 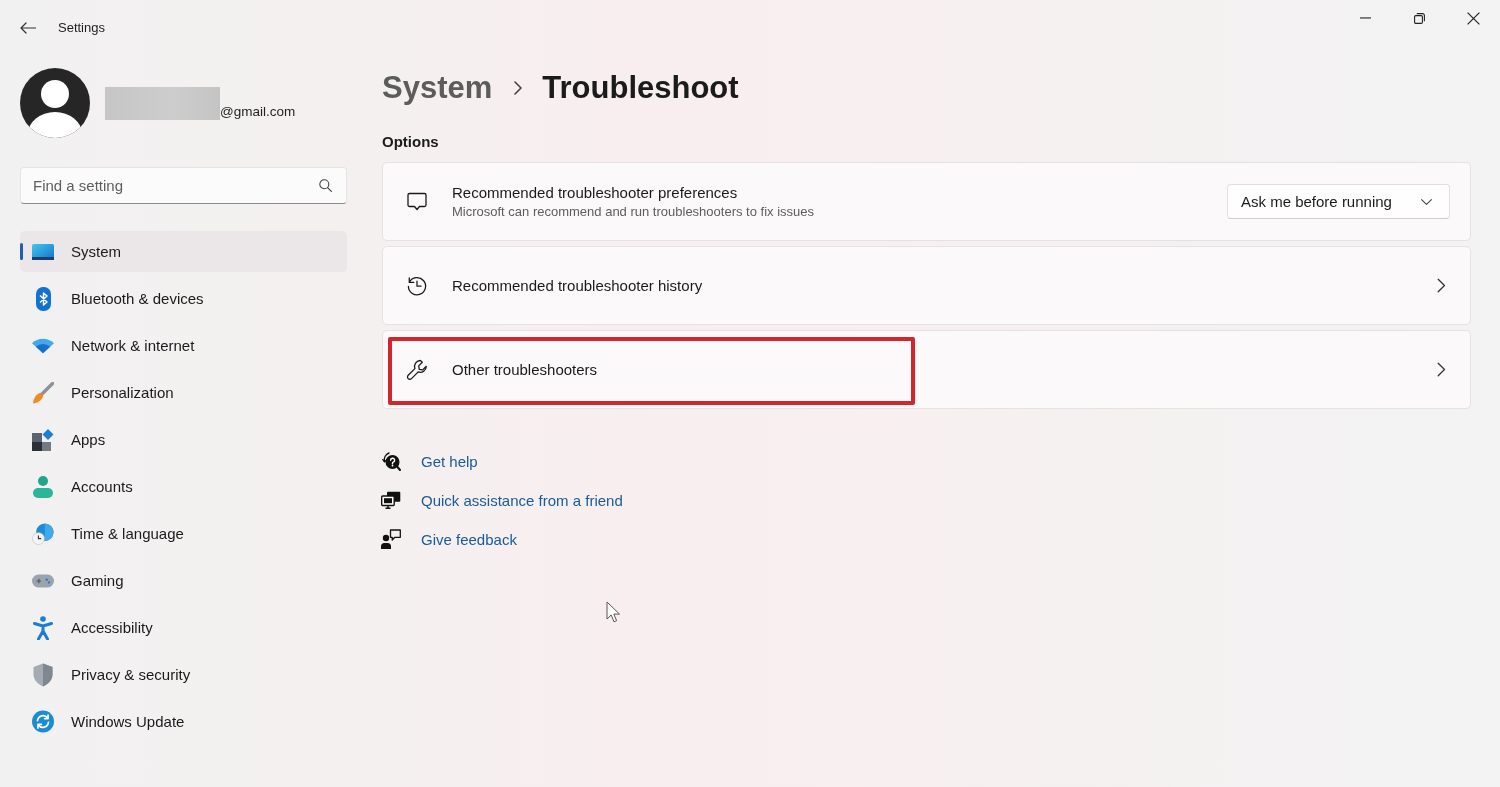 I want to click on help-bubble-icon, so click(x=391, y=461).